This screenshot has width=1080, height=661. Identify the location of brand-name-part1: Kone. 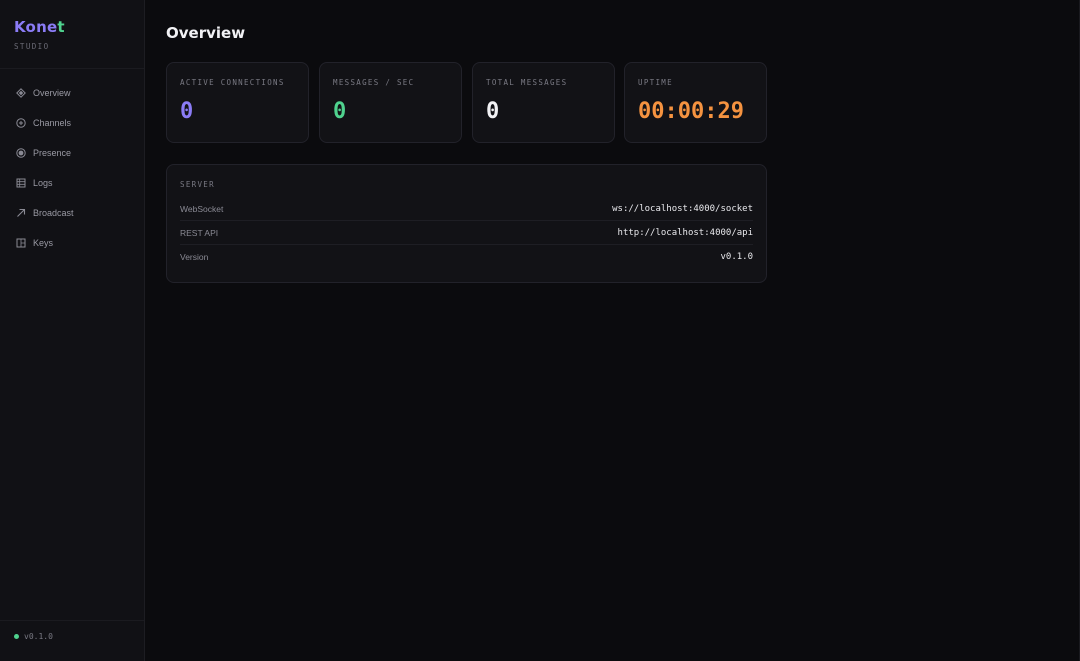
(36, 27).